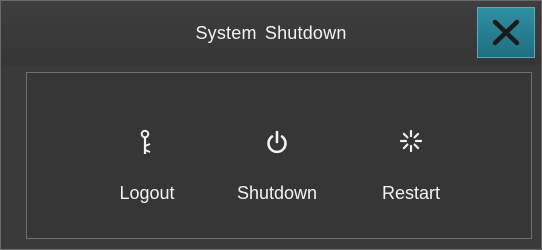 The image size is (542, 250). Describe the element at coordinates (277, 142) in the screenshot. I see `power-icon` at that location.